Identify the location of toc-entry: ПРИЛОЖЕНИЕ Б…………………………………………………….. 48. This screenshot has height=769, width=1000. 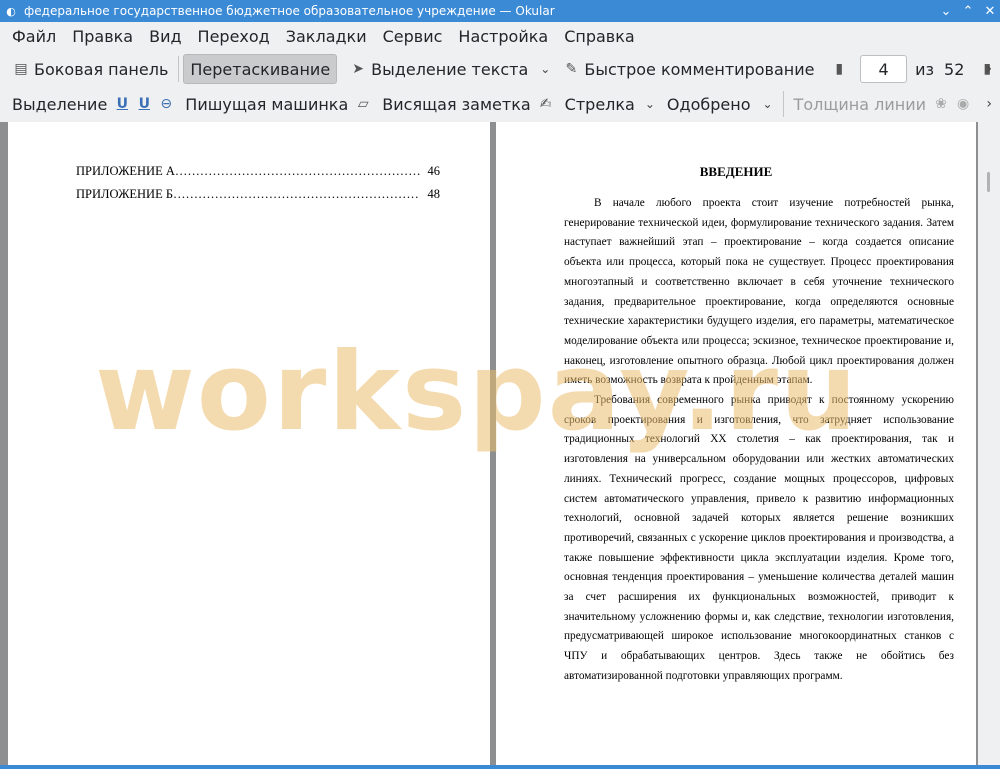
(258, 194).